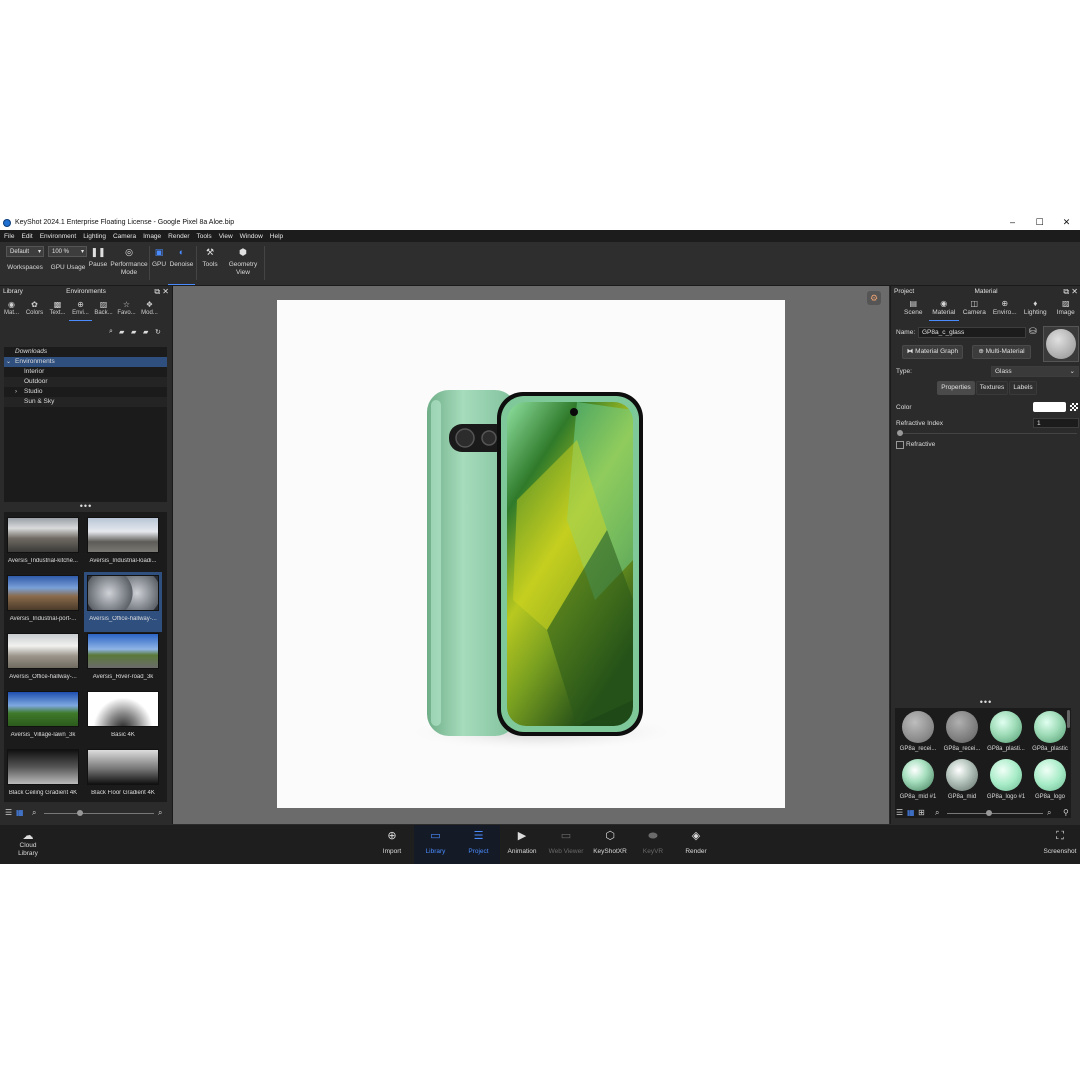 Image resolution: width=1080 pixels, height=1080 pixels. What do you see at coordinates (962, 779) in the screenshot?
I see `material-swatch: GP8a_mid` at bounding box center [962, 779].